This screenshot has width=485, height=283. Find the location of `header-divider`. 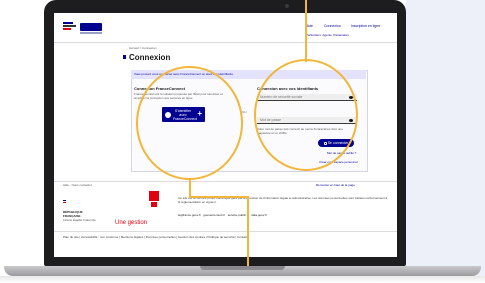

header-divider is located at coordinates (225, 42).